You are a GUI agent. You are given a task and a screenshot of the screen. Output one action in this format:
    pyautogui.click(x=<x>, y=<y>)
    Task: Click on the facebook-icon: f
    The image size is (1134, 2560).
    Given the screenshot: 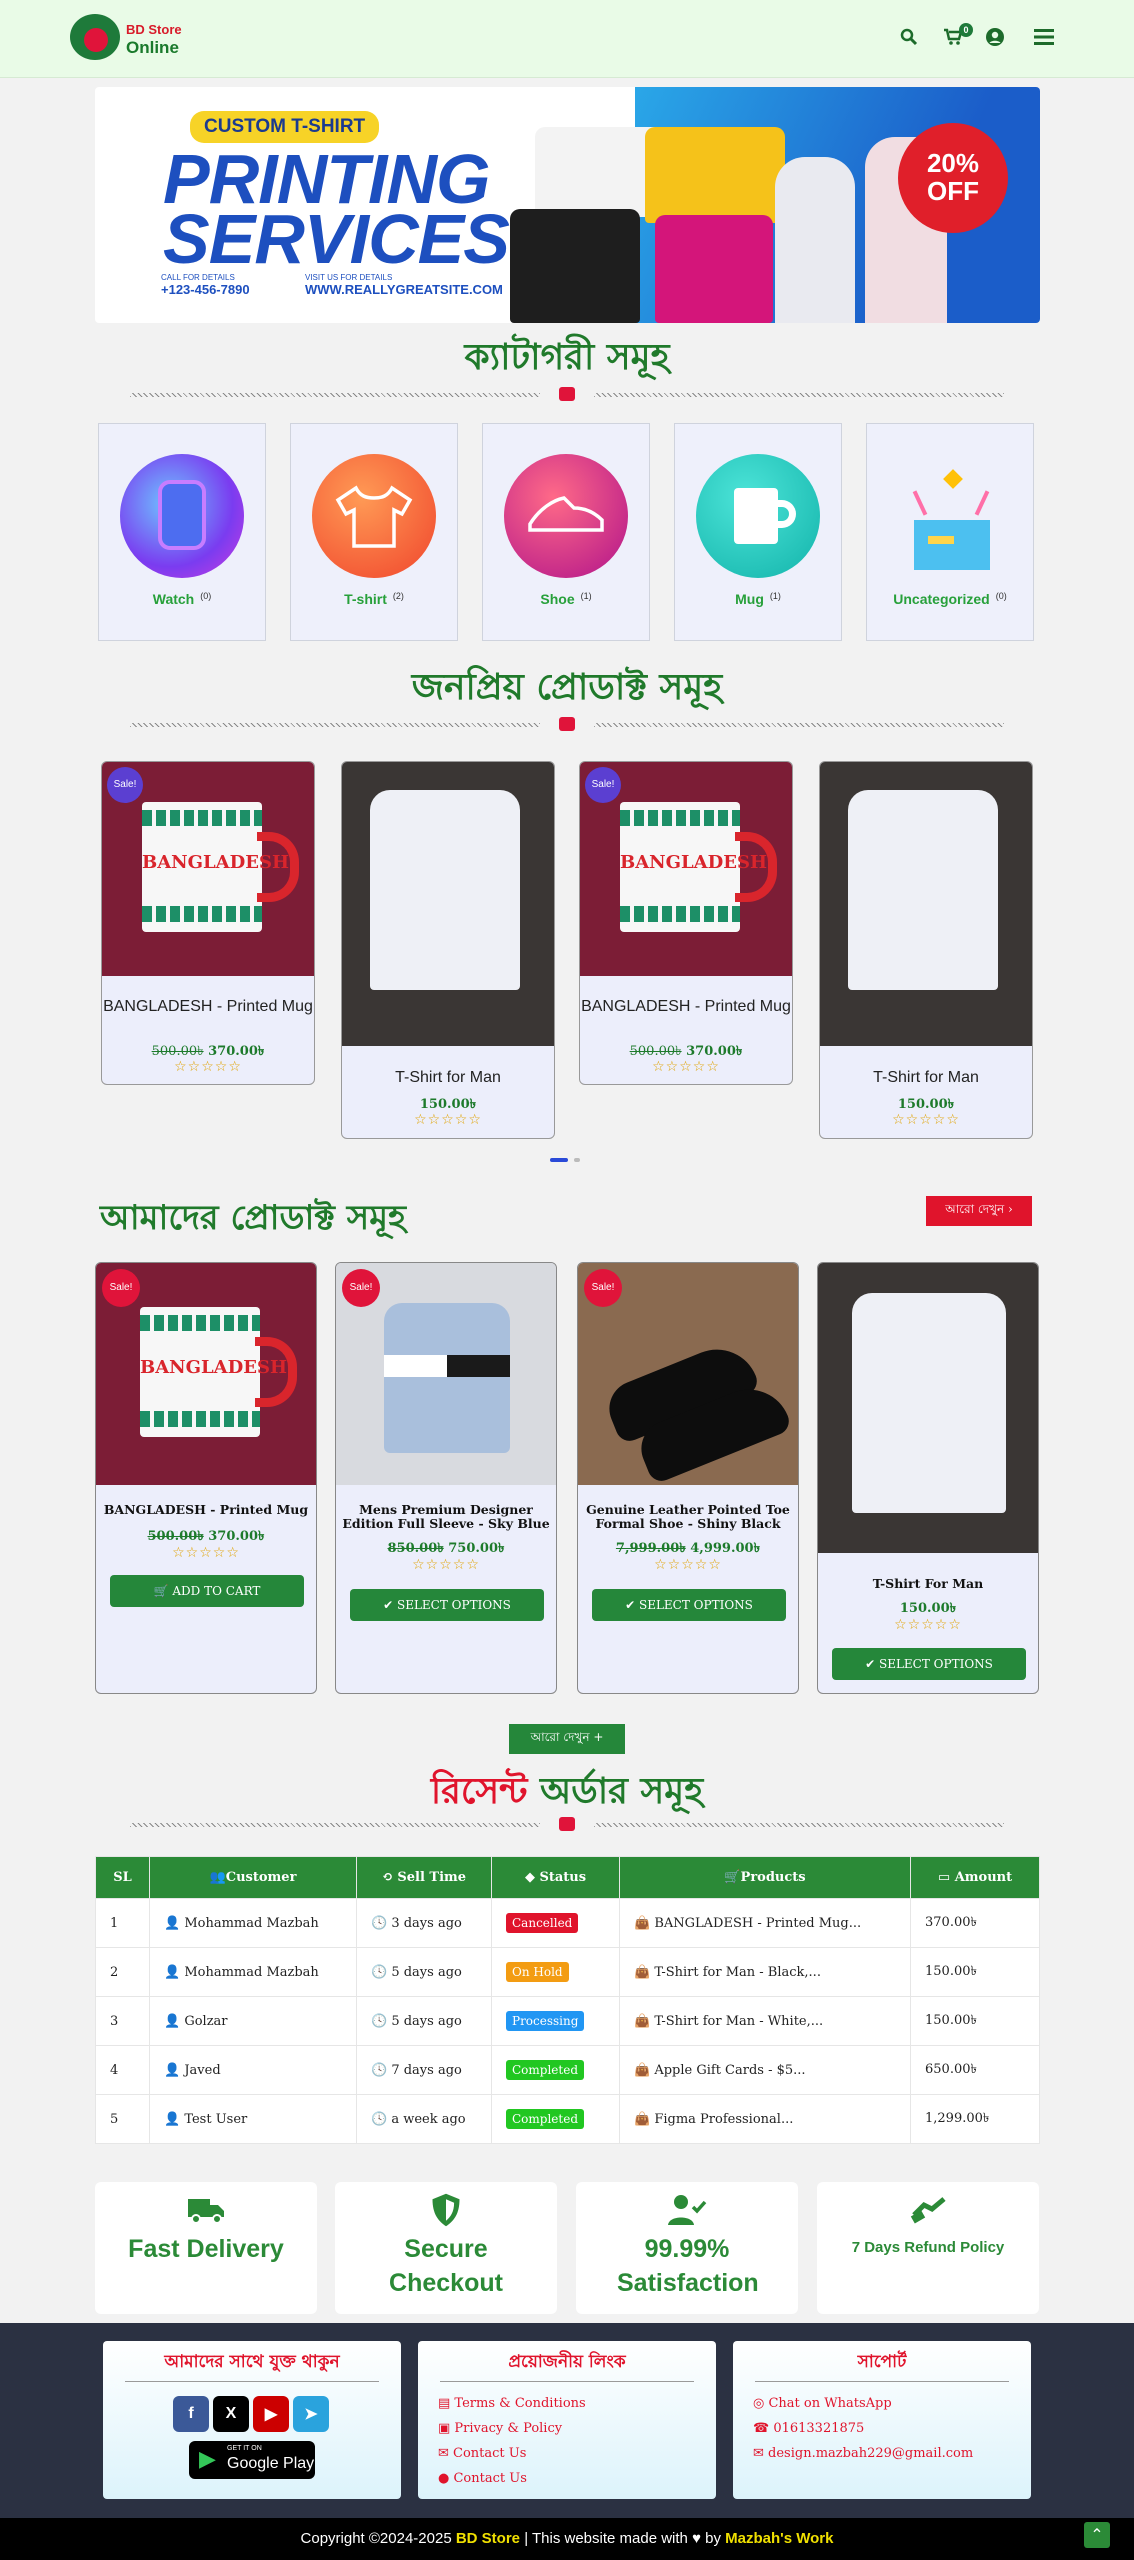 What is the action you would take?
    pyautogui.click(x=191, y=2414)
    